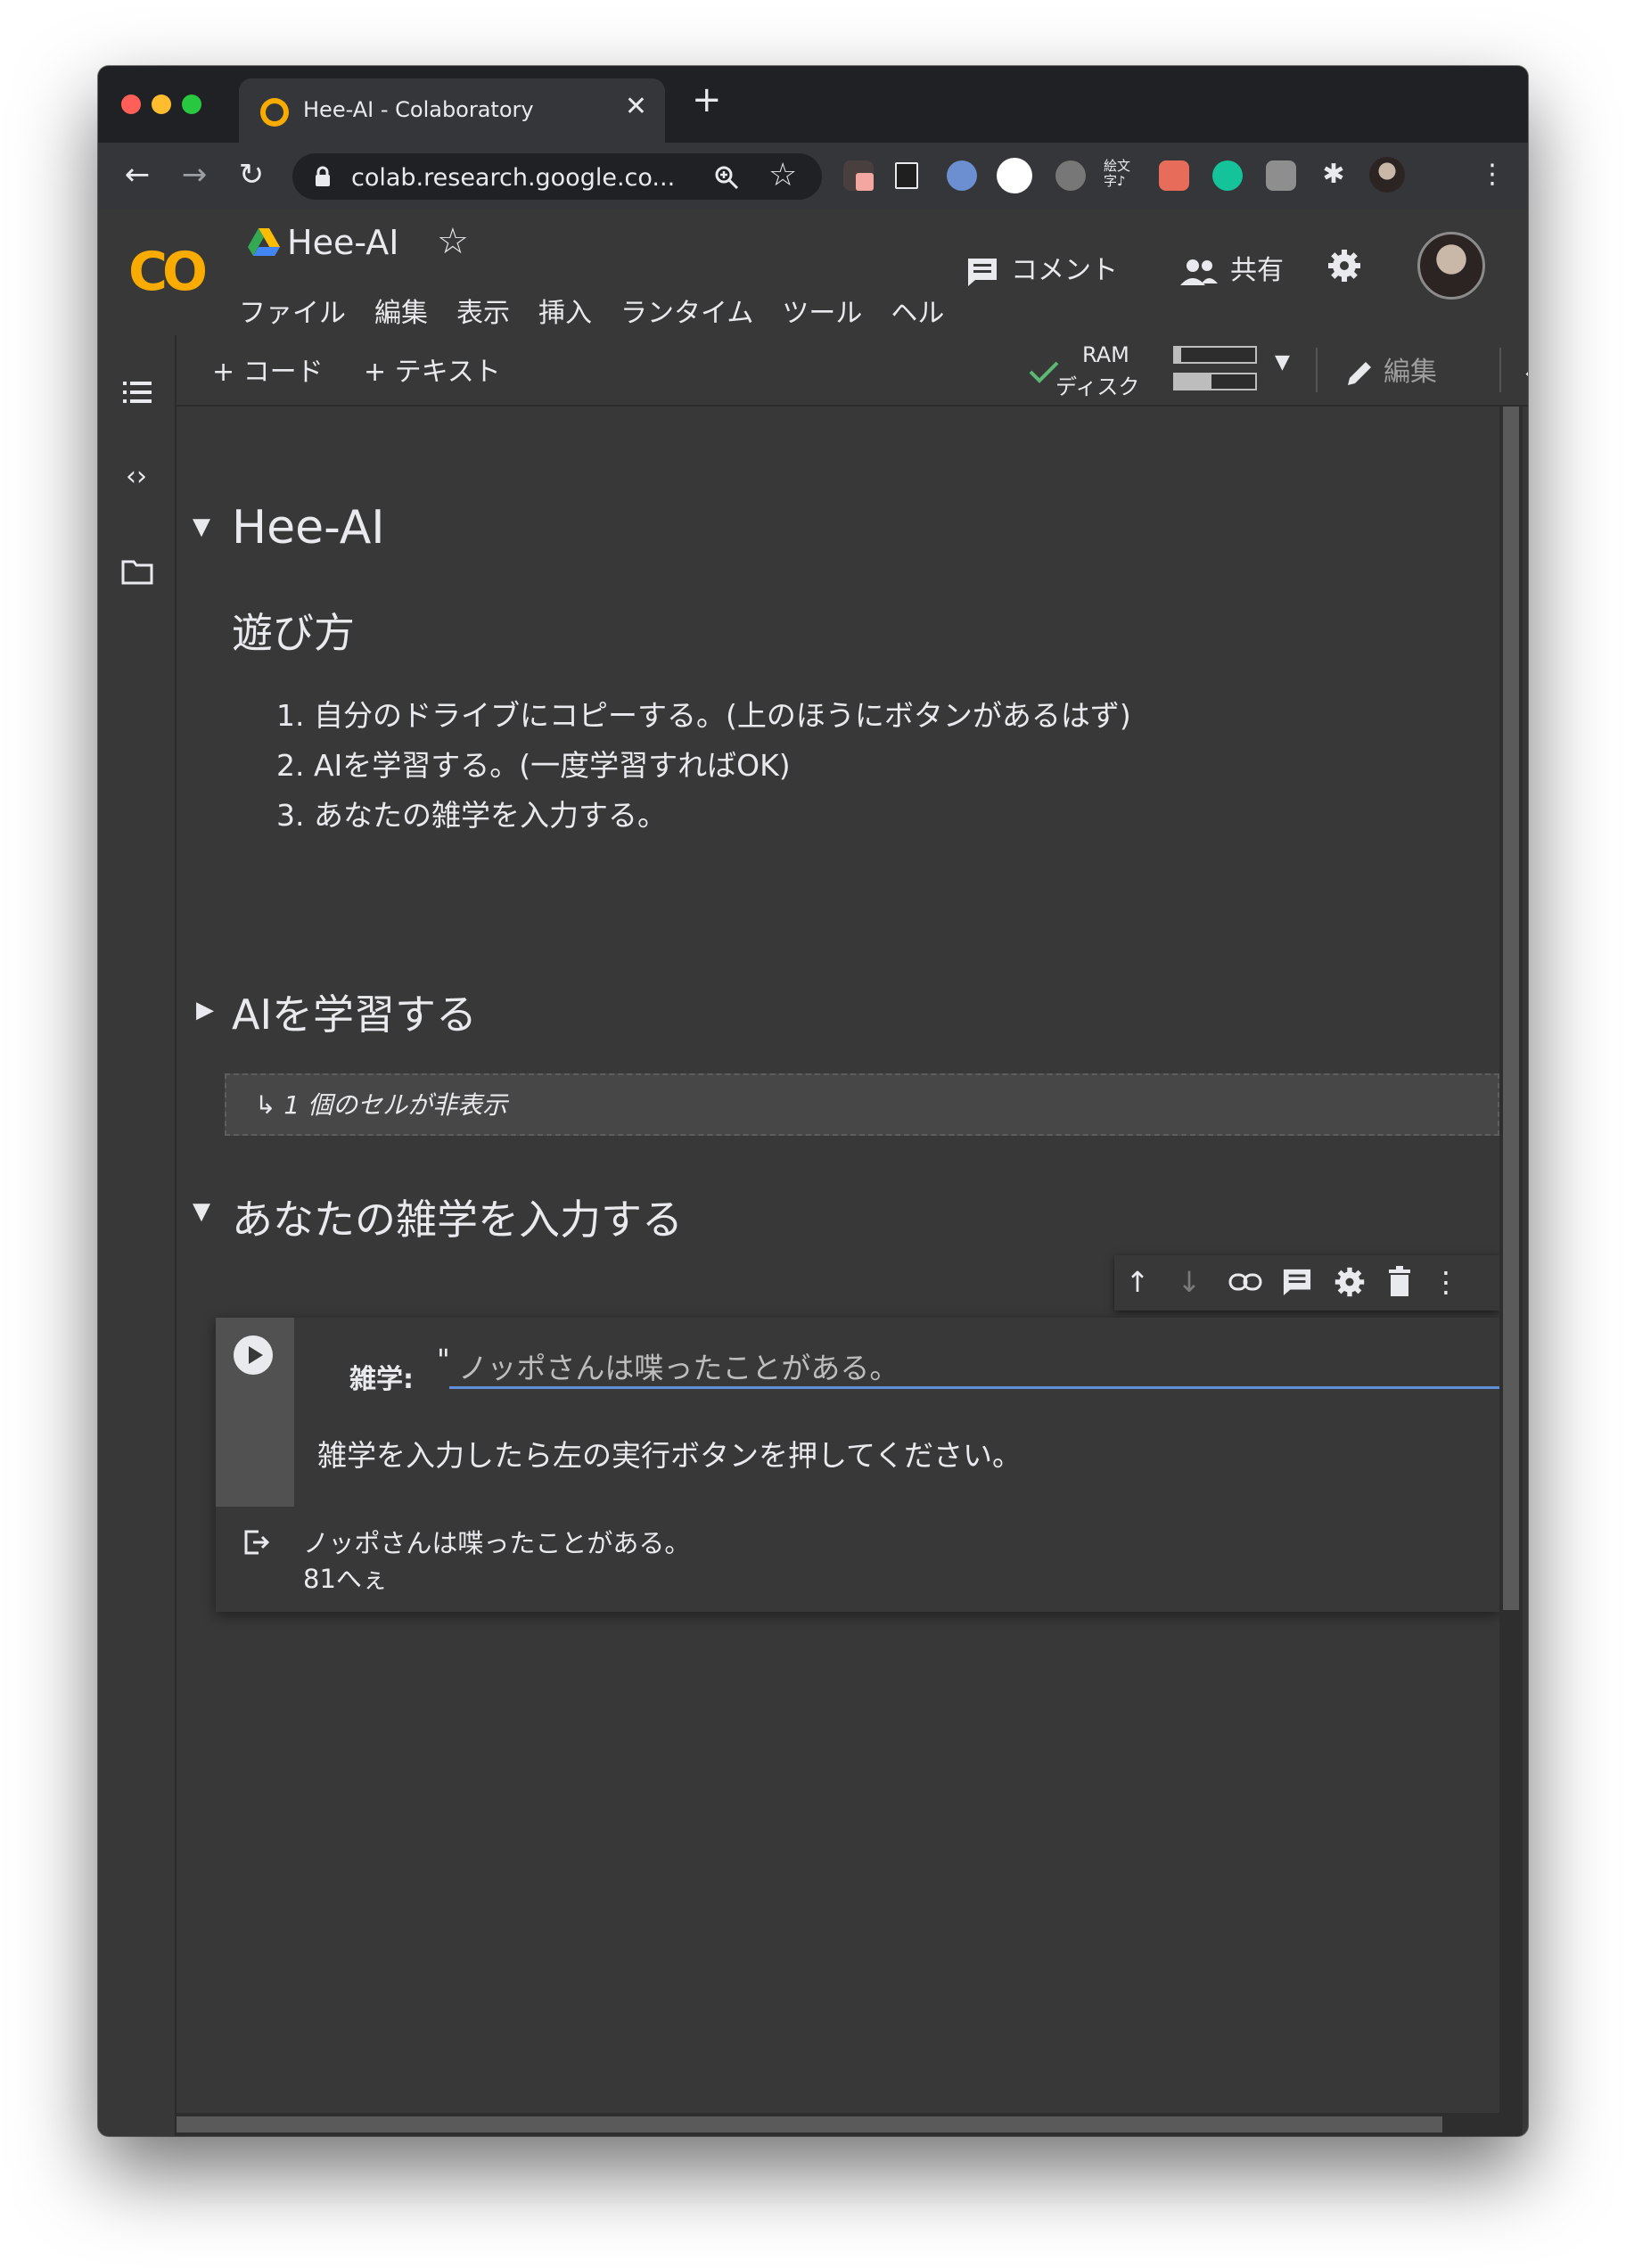  Describe the element at coordinates (1215, 381) in the screenshot. I see `disk-meter` at that location.